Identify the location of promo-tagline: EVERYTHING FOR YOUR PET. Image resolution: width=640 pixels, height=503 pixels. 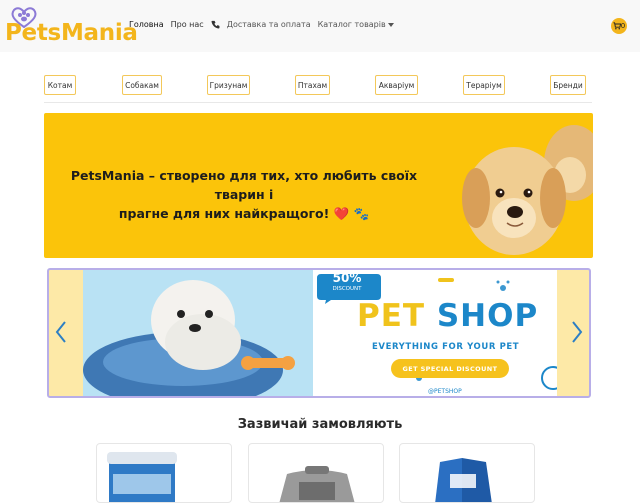
(446, 347).